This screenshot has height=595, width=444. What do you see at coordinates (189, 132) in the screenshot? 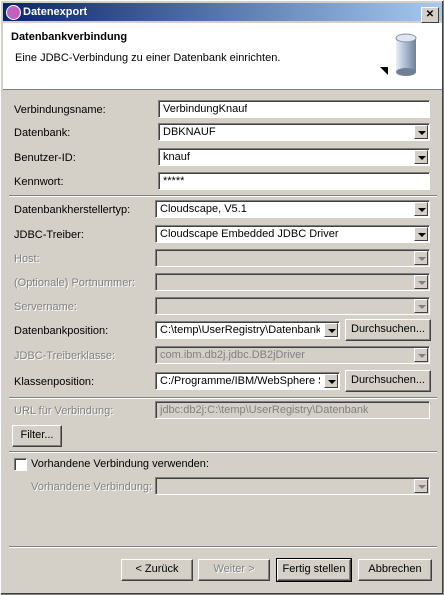
I see `database-value: DBKNAUF` at bounding box center [189, 132].